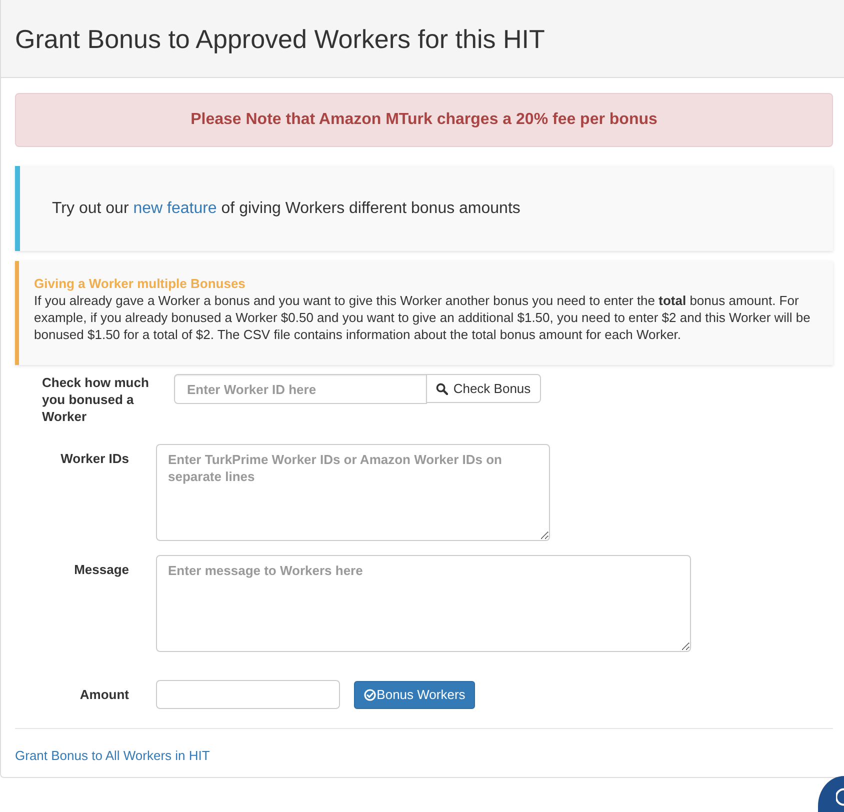 Image resolution: width=844 pixels, height=812 pixels. What do you see at coordinates (286, 208) in the screenshot?
I see `callout-text: Try out our new feature of giving Workers different bonus amounts` at bounding box center [286, 208].